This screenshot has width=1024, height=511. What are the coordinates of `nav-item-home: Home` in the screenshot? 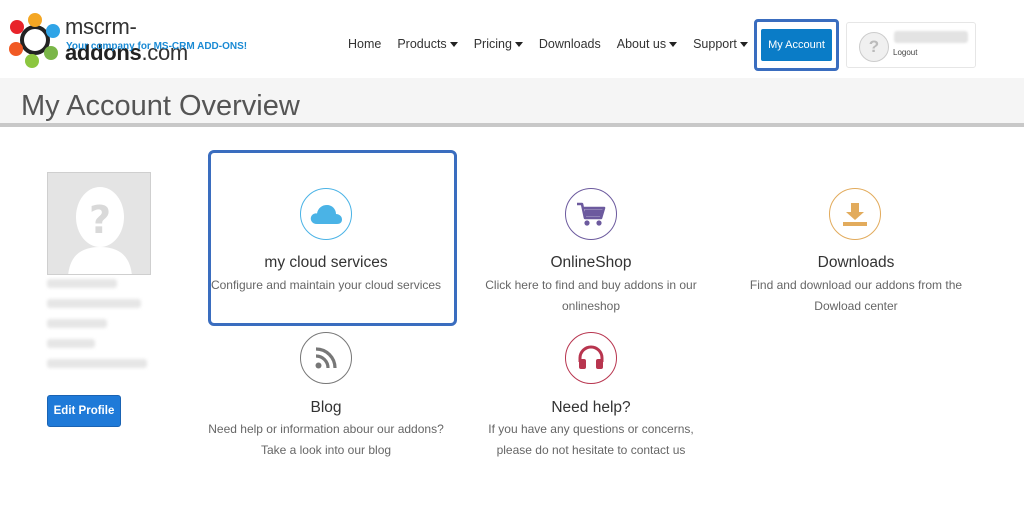 It's located at (364, 44).